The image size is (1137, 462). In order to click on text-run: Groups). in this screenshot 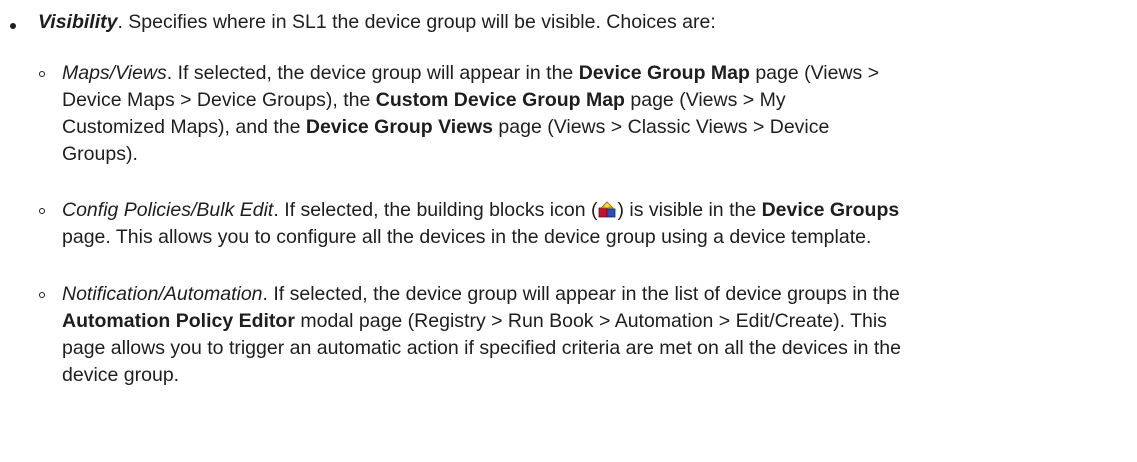, I will do `click(100, 154)`.